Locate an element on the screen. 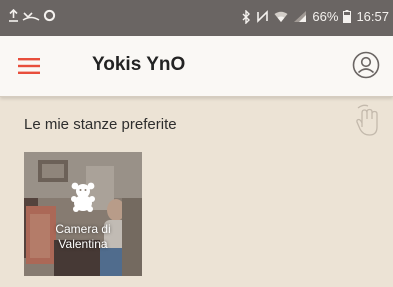 Image resolution: width=393 pixels, height=287 pixels. room-name-line1: Camera di is located at coordinates (83, 229).